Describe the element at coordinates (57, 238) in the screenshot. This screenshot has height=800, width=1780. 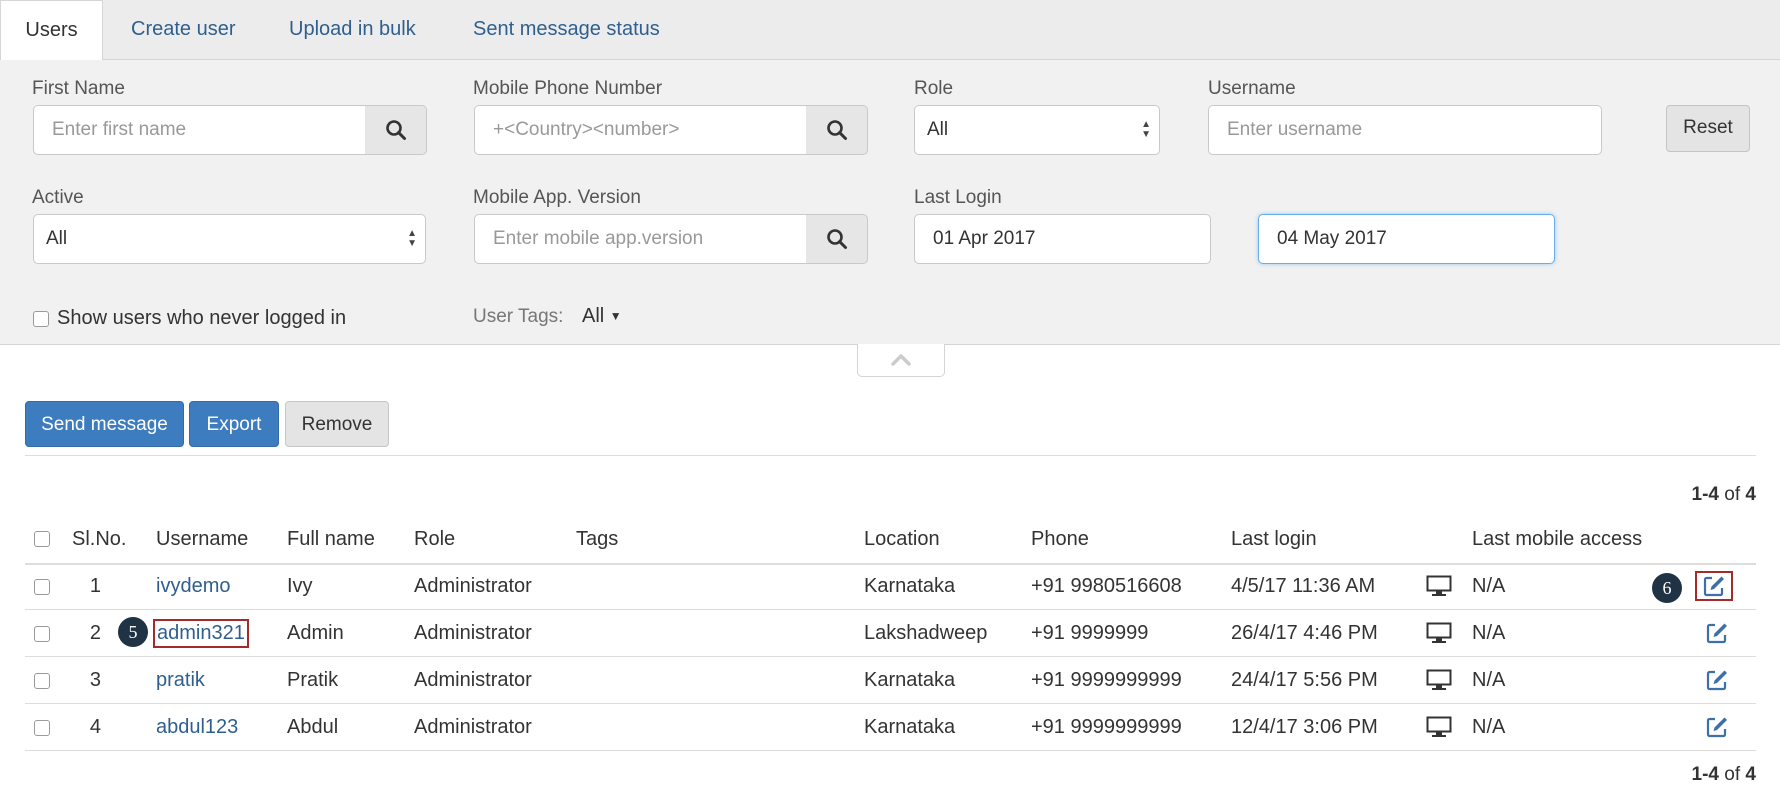
I see `active-select-value: All` at that location.